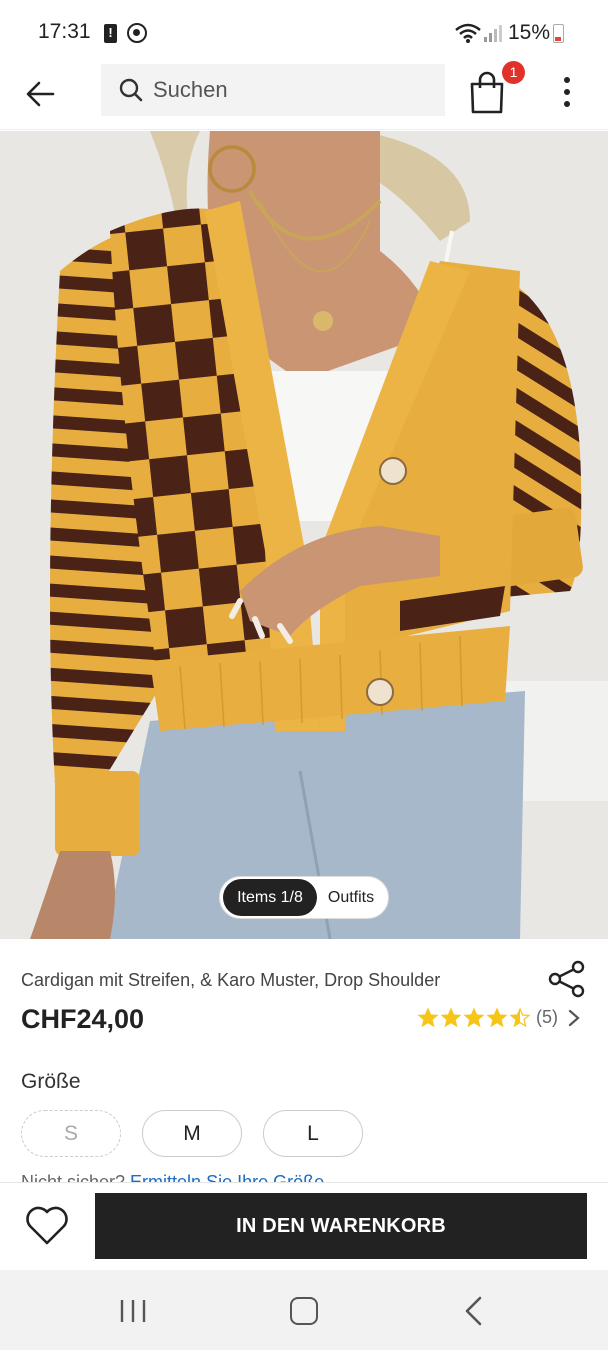  I want to click on gallery-toggle: Items 1/8 Outfits, so click(304, 897).